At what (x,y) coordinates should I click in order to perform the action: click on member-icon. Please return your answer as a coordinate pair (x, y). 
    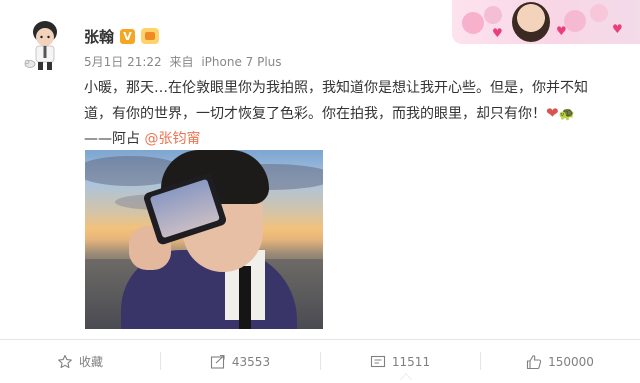
    Looking at the image, I should click on (150, 36).